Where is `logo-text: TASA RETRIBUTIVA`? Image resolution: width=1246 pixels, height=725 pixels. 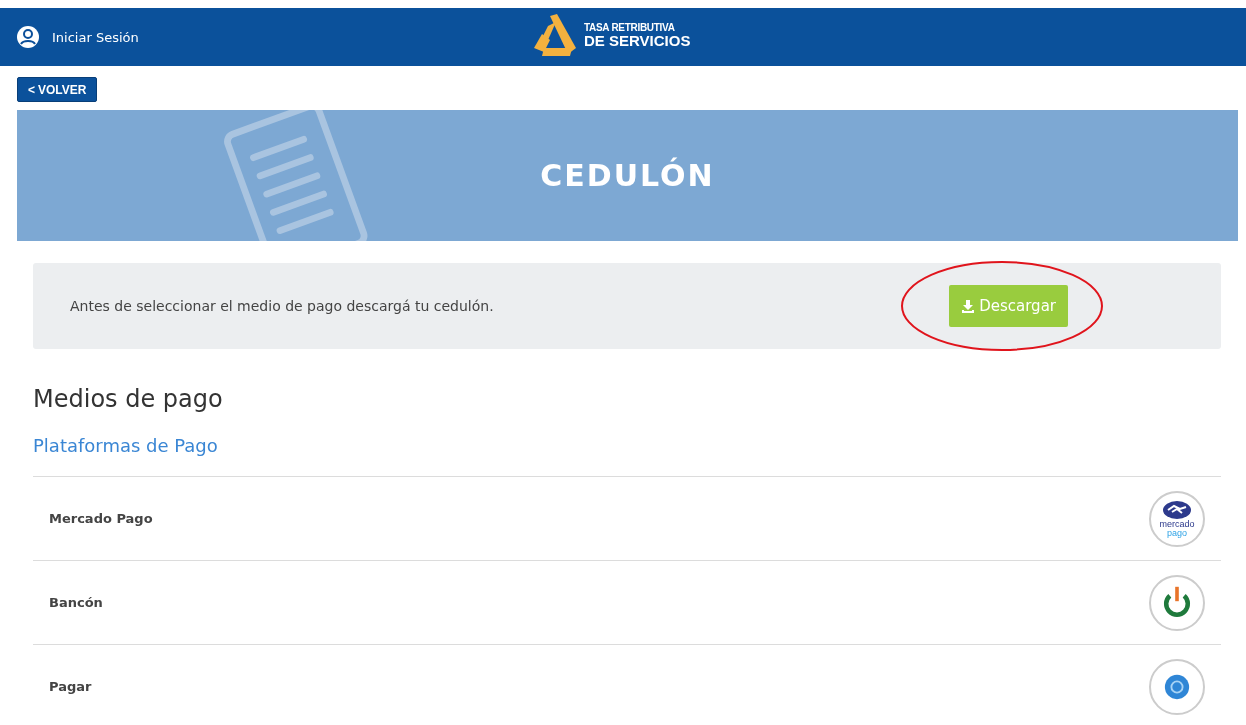 logo-text: TASA RETRIBUTIVA is located at coordinates (630, 27).